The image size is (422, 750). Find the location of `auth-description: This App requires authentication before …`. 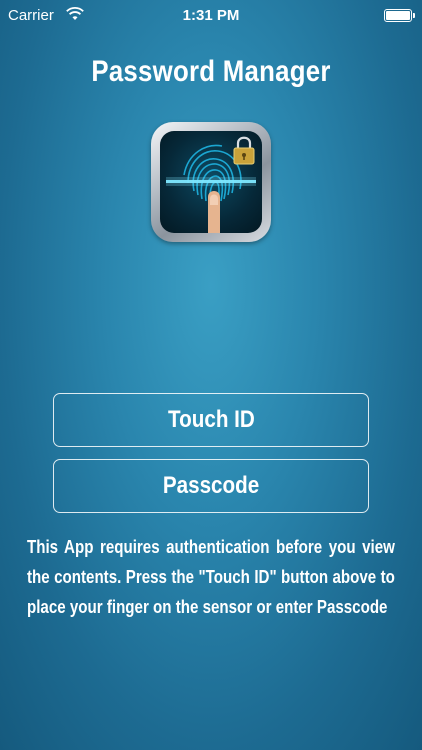

auth-description: This App requires authentication before … is located at coordinates (211, 577).